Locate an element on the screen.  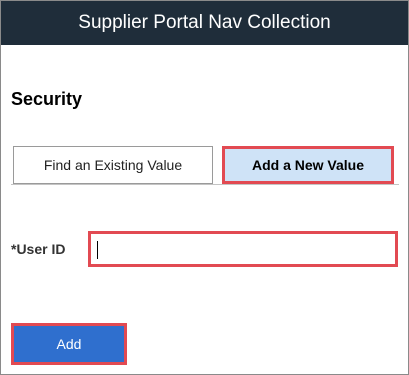
tab-add-new-value-label: Add a New Value is located at coordinates (308, 165).